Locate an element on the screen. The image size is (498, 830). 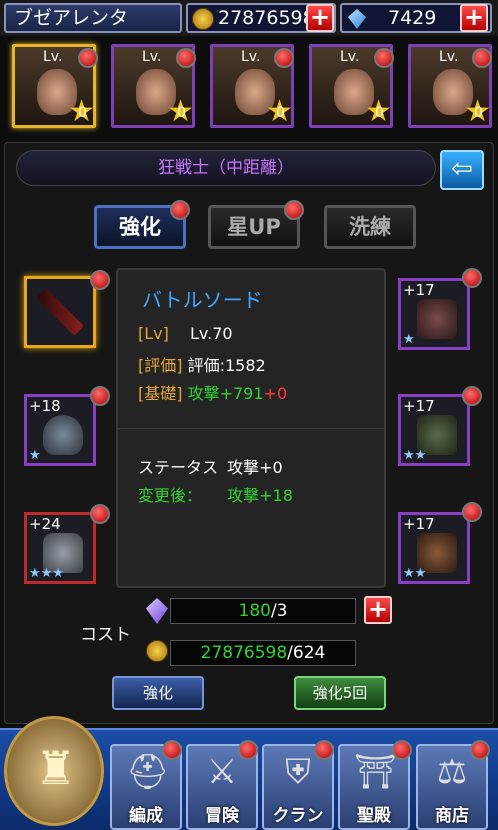
equip-slot-gloves: +17 ★ is located at coordinates (434, 314).